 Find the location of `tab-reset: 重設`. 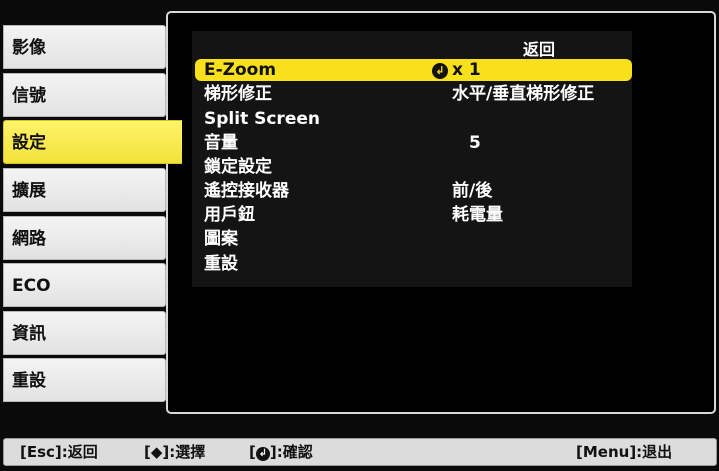

tab-reset: 重設 is located at coordinates (84, 380).